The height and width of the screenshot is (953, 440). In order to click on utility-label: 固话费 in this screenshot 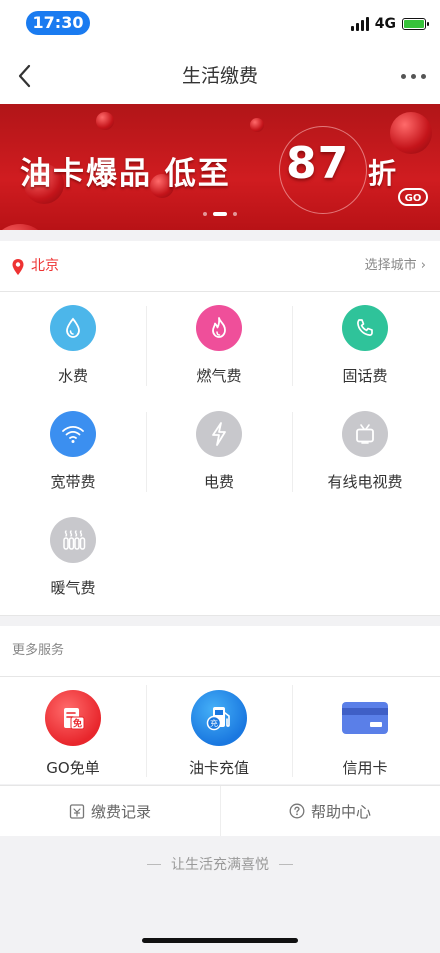, I will do `click(365, 376)`.